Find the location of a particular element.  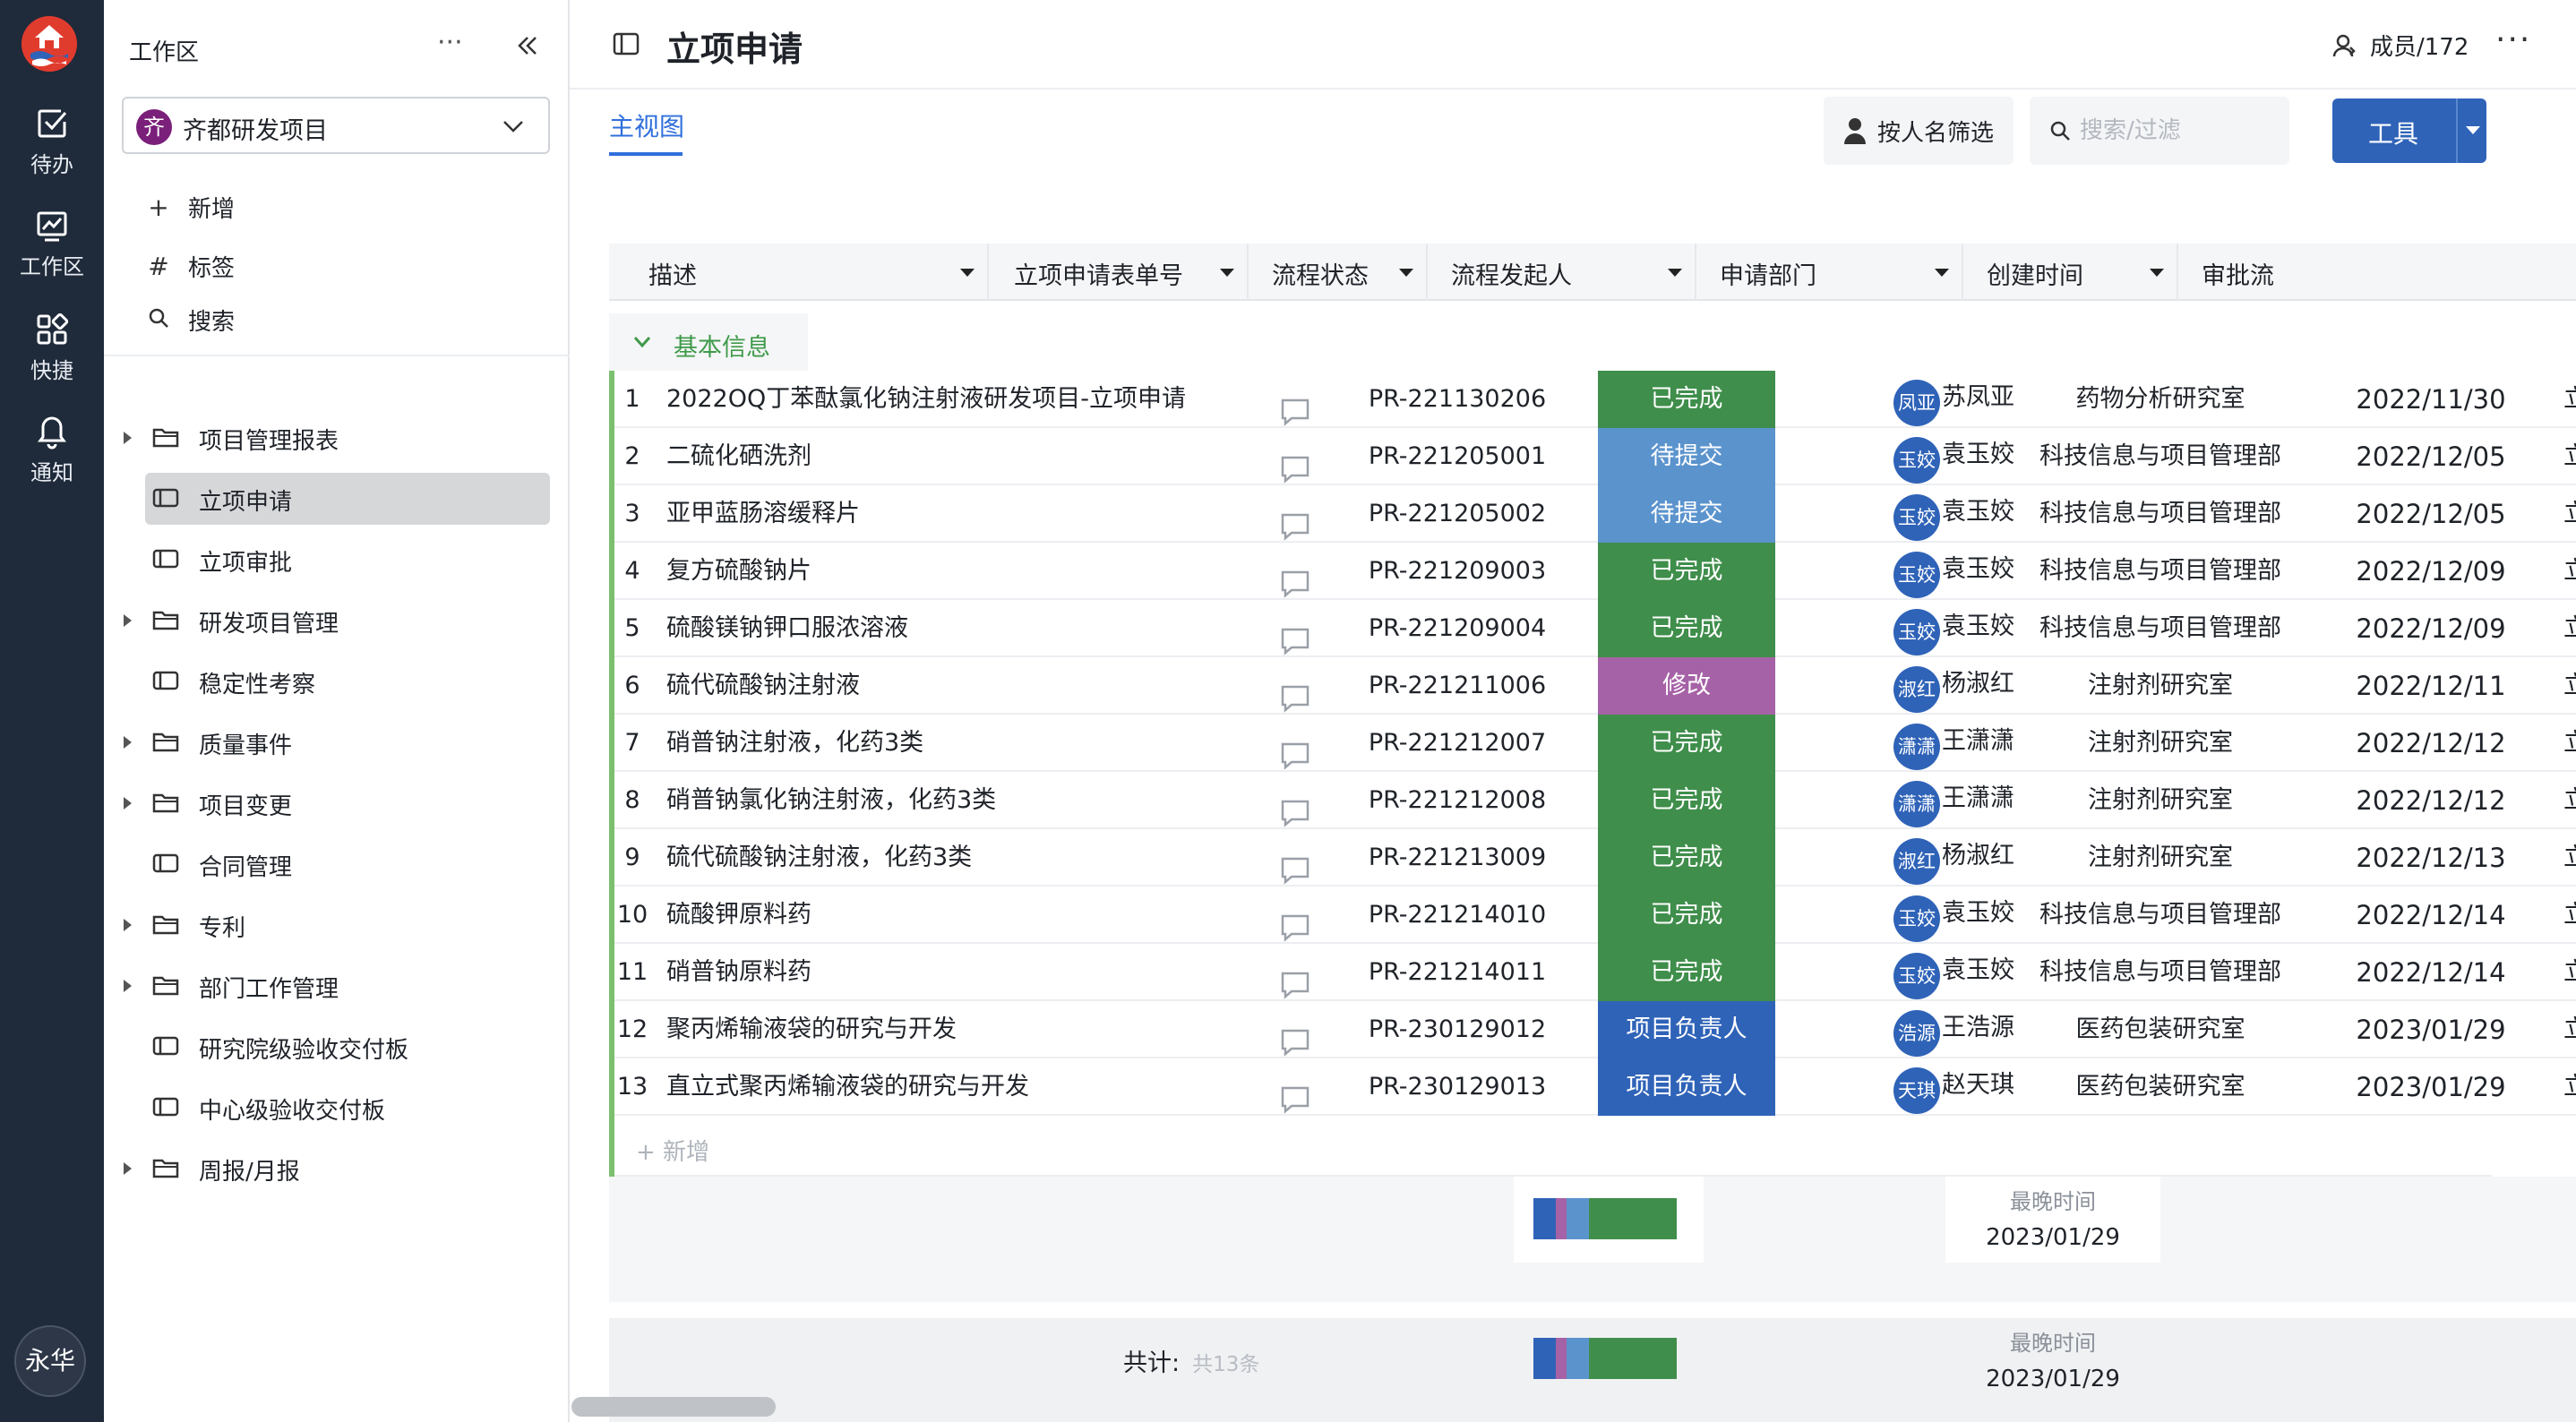

cell-form-number: PR-221212007 is located at coordinates (1457, 743).